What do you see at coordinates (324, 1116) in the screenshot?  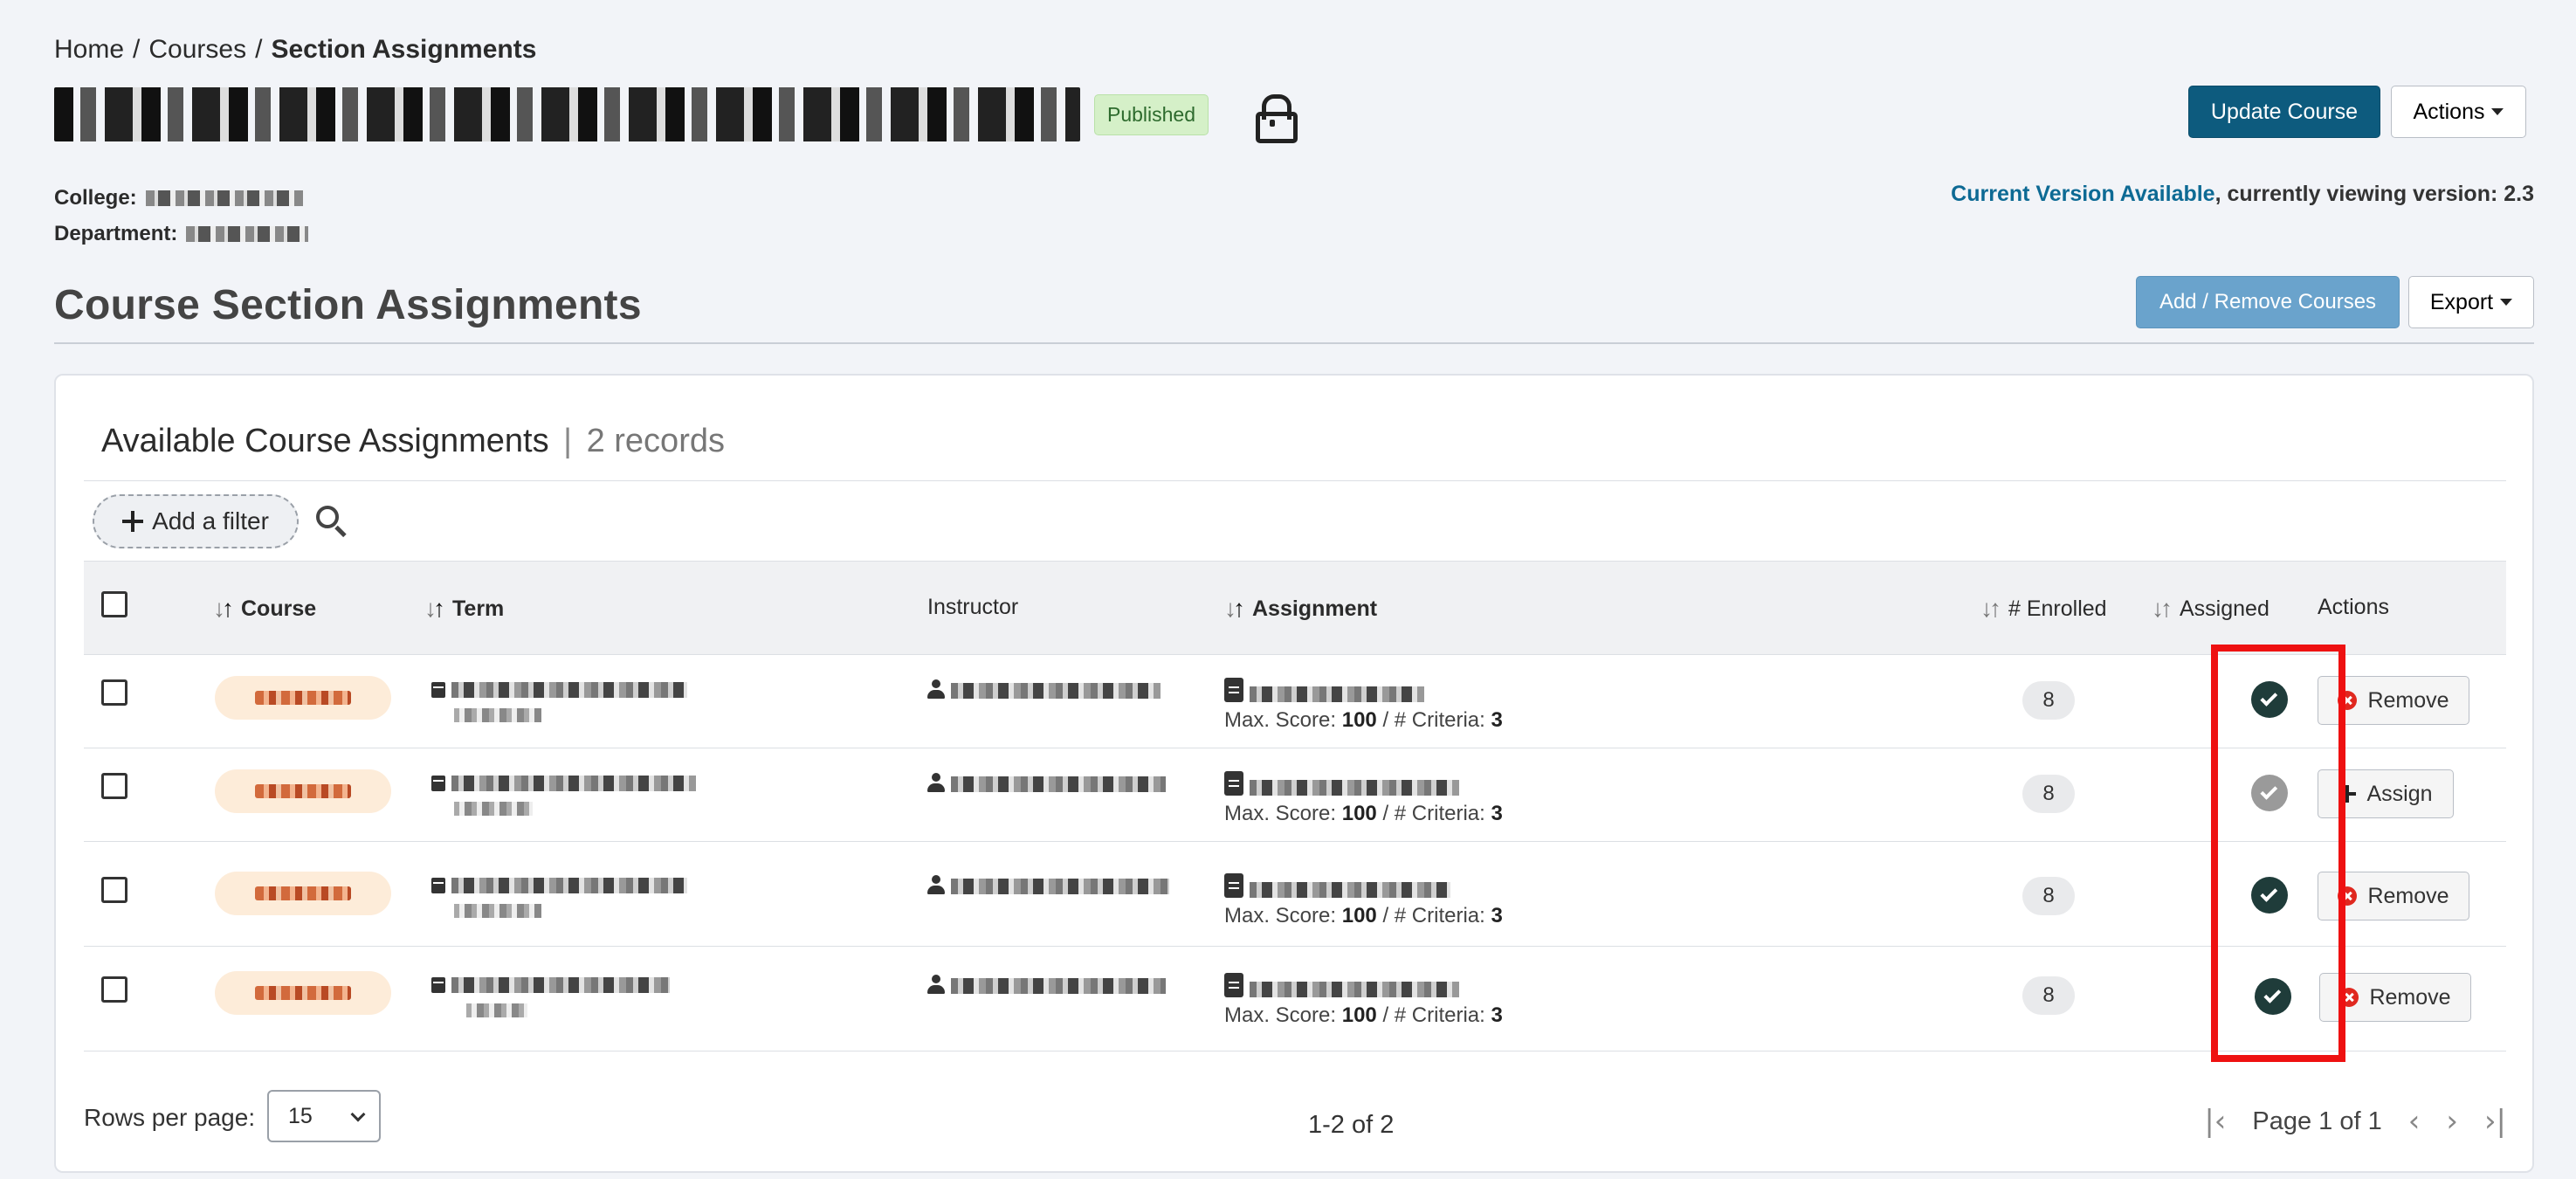 I see `rows-per-page-select: 15` at bounding box center [324, 1116].